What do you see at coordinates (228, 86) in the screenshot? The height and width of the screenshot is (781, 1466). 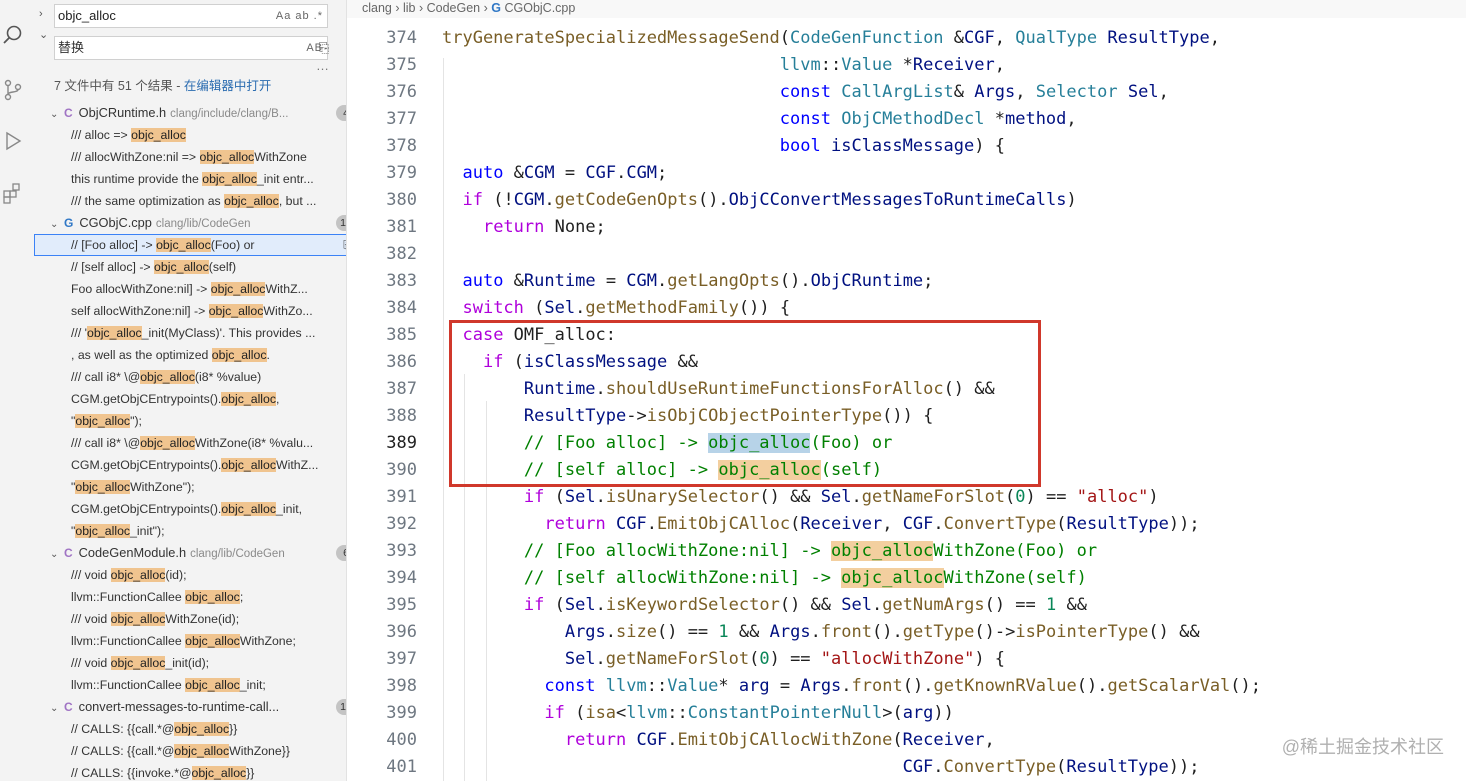 I see `open-in-editor-link: 在编辑器中打开` at bounding box center [228, 86].